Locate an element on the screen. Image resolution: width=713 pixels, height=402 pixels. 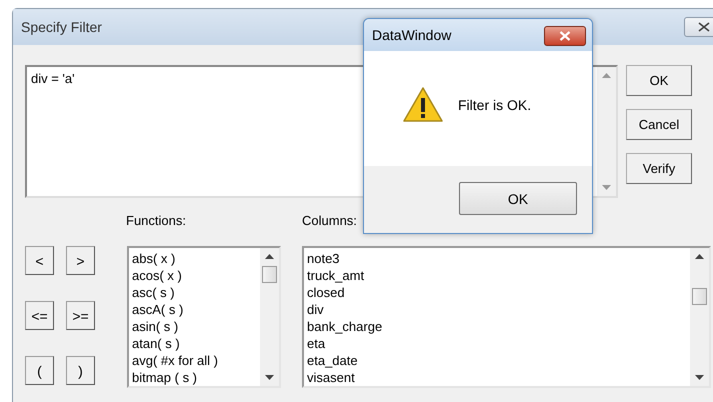
column-item: div is located at coordinates (497, 309).